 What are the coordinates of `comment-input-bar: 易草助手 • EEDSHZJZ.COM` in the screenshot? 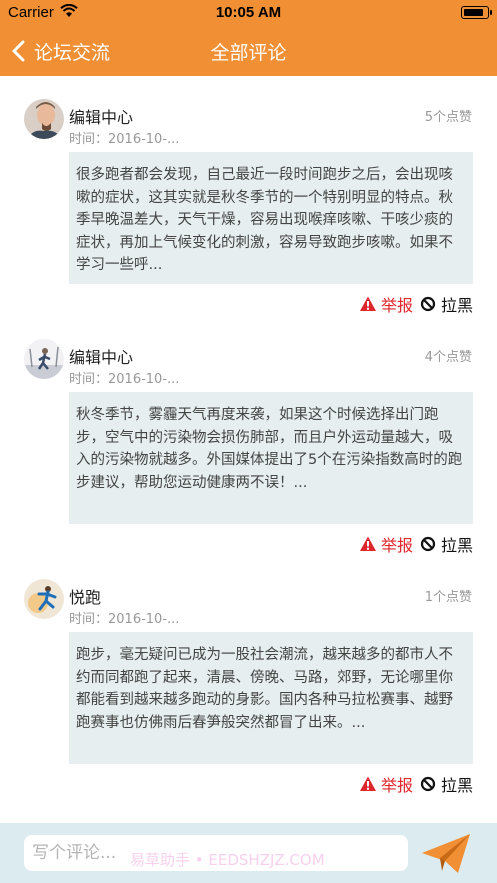 It's located at (248, 853).